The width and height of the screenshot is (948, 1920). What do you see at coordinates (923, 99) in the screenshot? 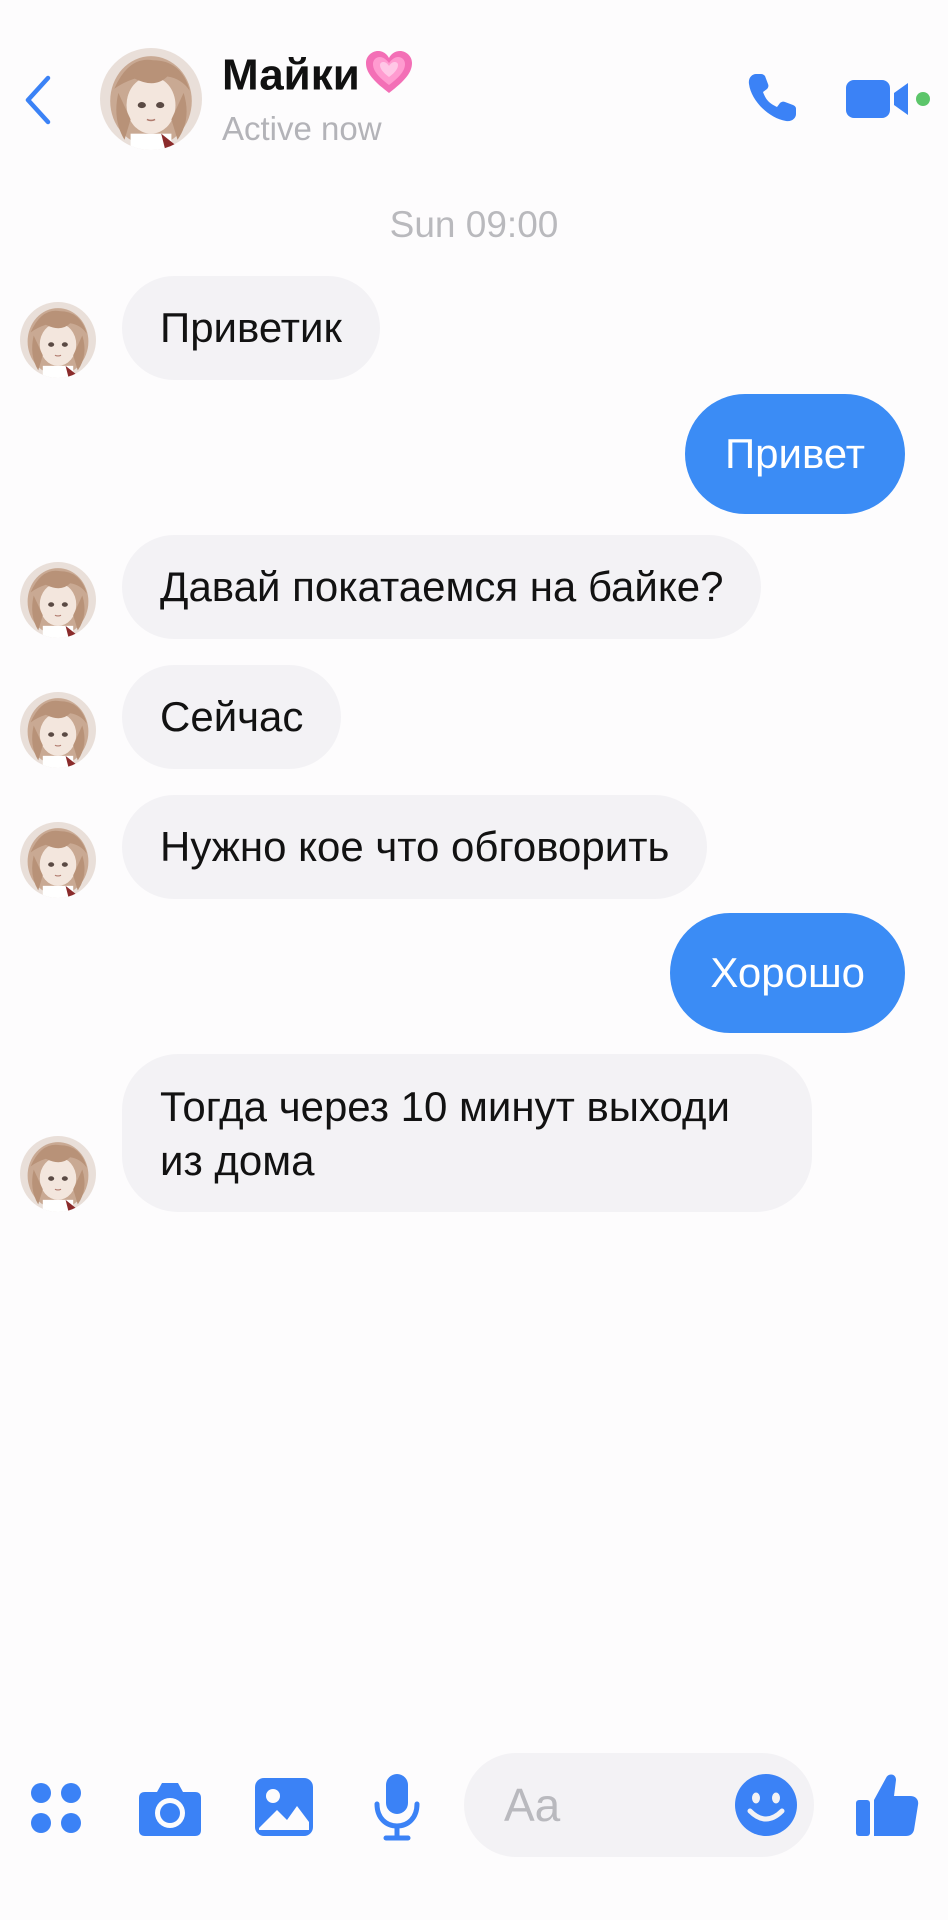
I see `online-dot-icon` at bounding box center [923, 99].